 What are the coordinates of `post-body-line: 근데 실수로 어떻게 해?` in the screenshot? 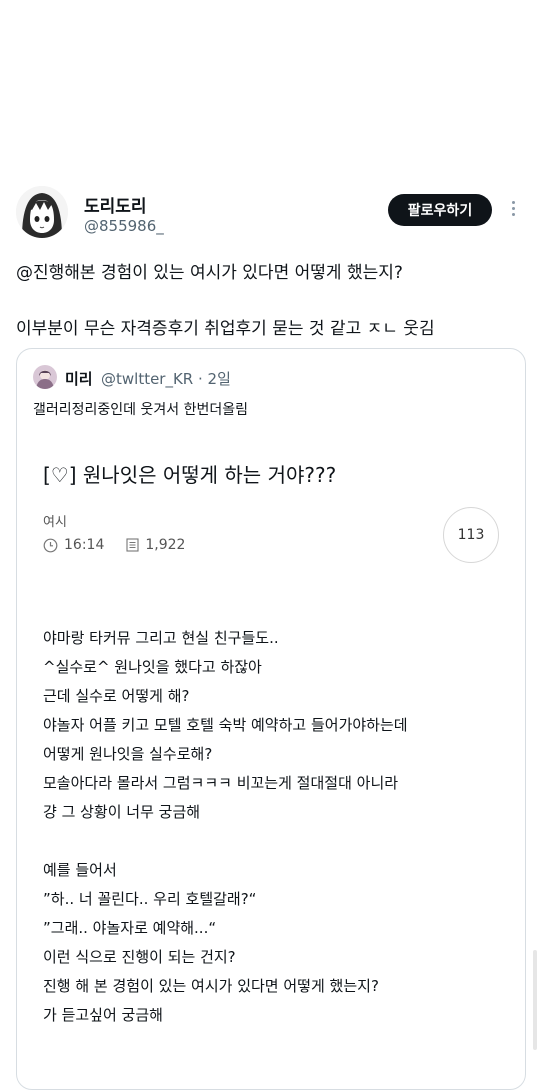 It's located at (116, 696).